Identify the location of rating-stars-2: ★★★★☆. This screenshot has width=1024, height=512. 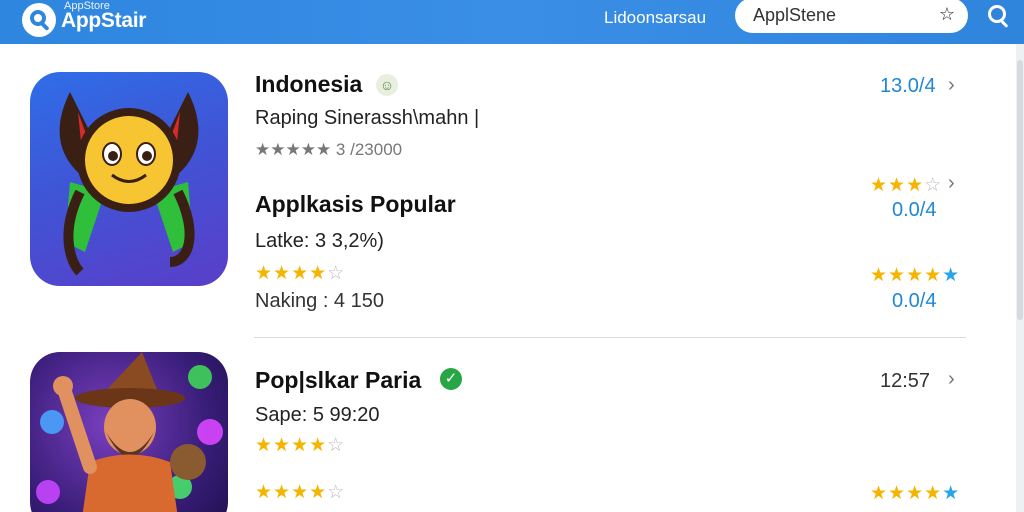
(300, 445).